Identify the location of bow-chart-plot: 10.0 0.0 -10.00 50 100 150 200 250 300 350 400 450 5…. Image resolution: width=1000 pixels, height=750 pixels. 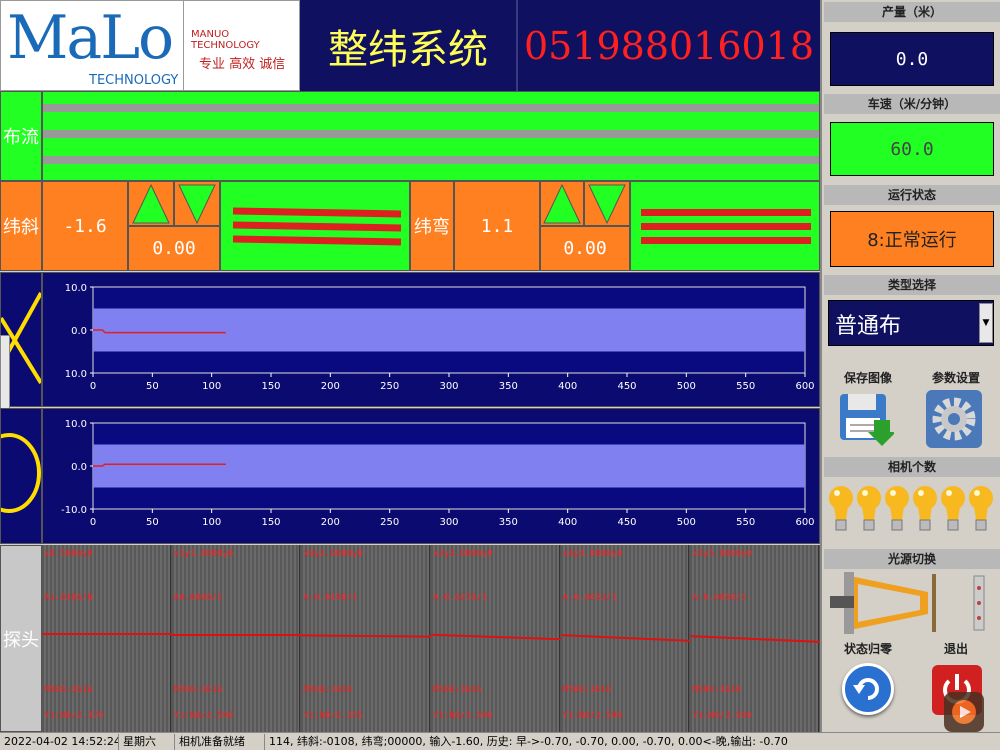
(437, 473).